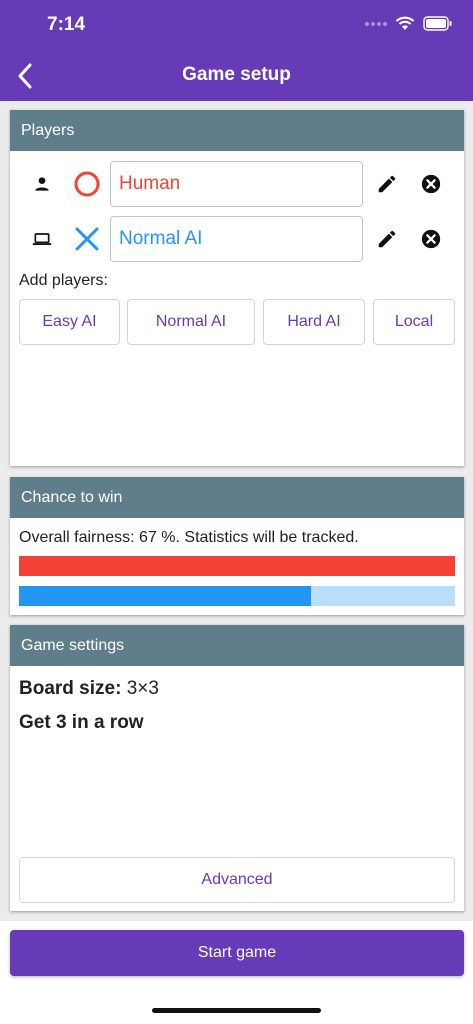  Describe the element at coordinates (42, 239) in the screenshot. I see `laptop-icon` at that location.